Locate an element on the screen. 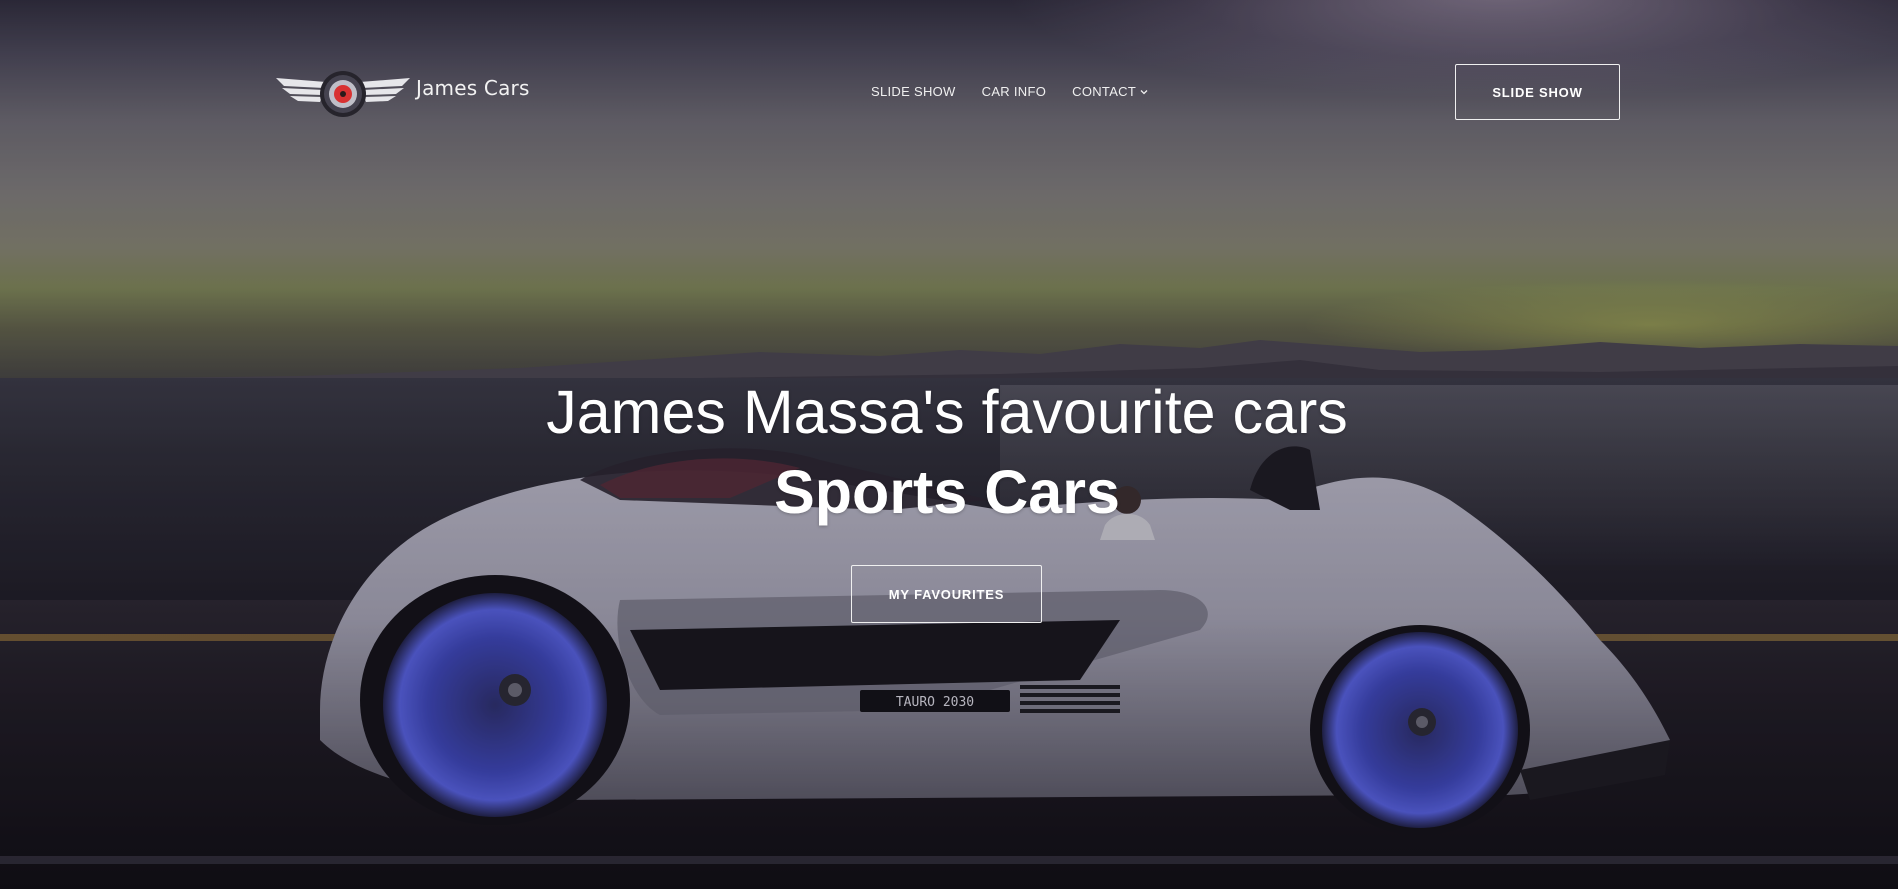 The height and width of the screenshot is (889, 1898). brand-name: James Cars is located at coordinates (473, 88).